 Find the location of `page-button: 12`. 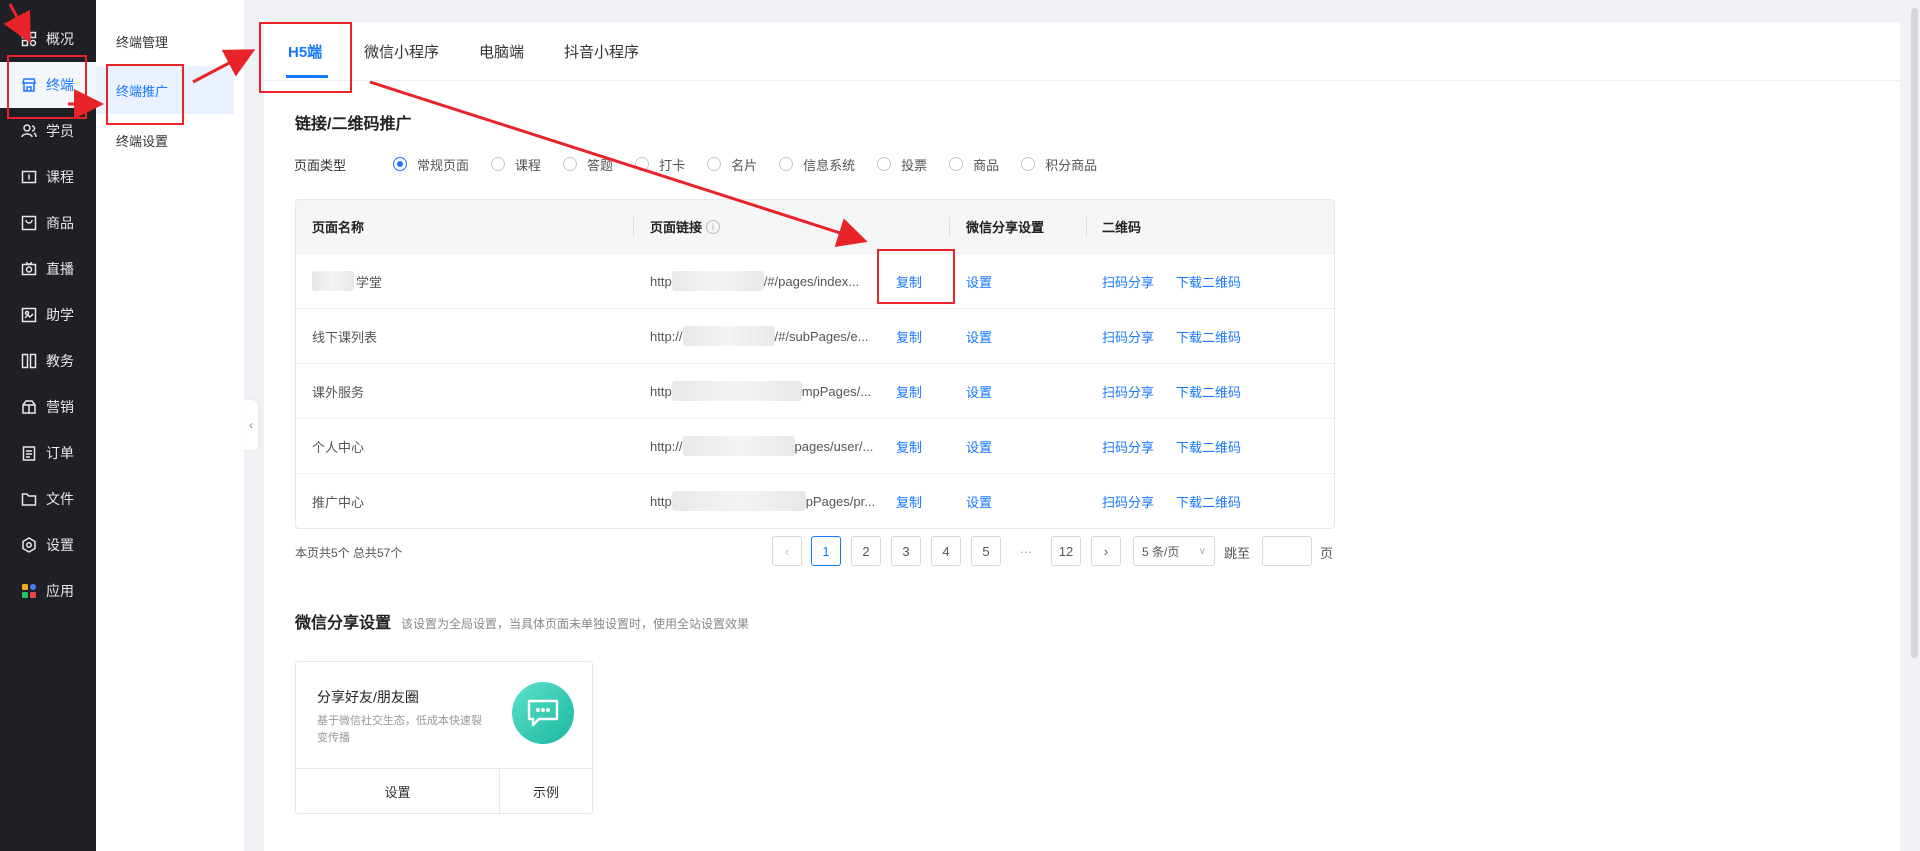

page-button: 12 is located at coordinates (1066, 551).